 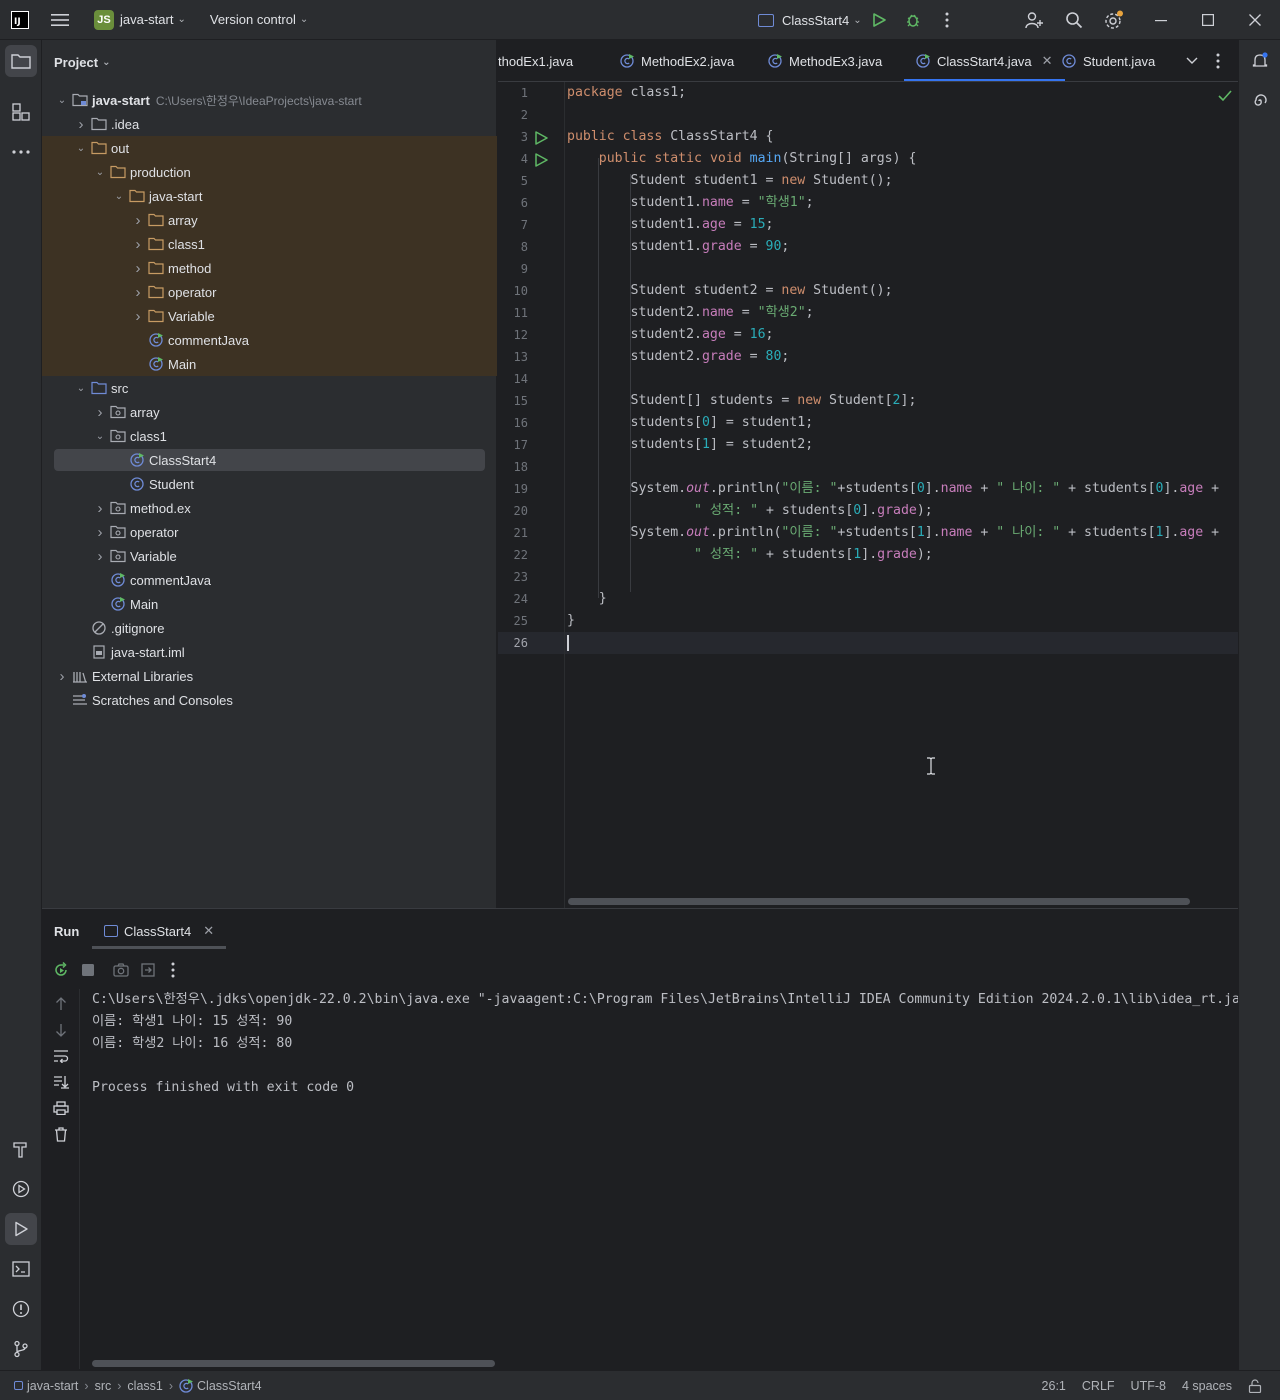 I want to click on code-with-me-button, so click(x=1034, y=20).